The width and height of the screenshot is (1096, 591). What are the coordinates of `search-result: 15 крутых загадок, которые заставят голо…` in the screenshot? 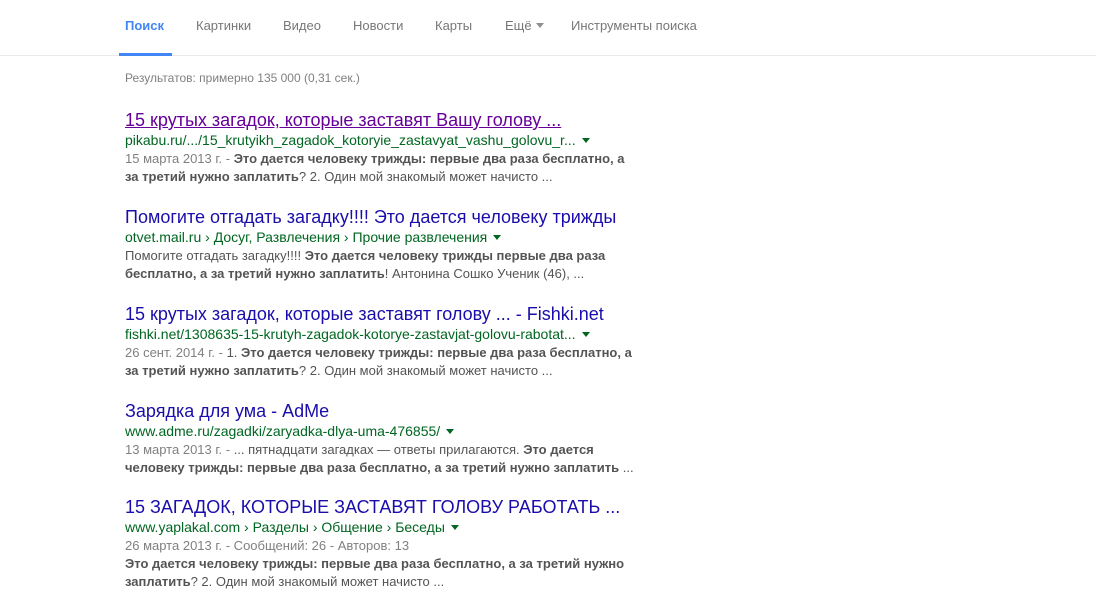 It's located at (395, 342).